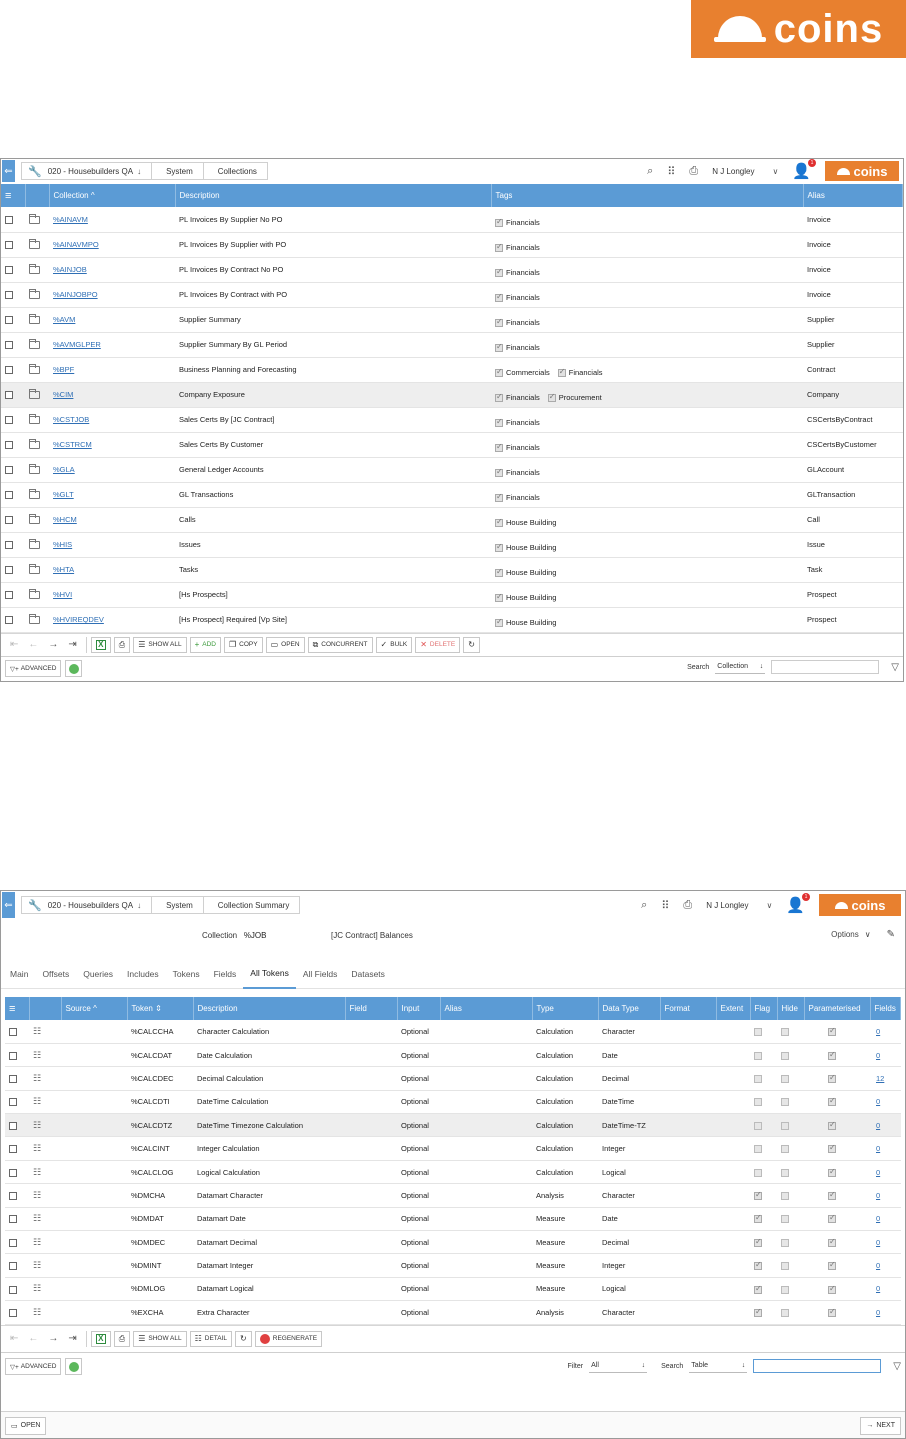 This screenshot has height=1439, width=906. What do you see at coordinates (452, 595) in the screenshot?
I see `table-row: %HVI [Hs Prospects] House Building Prospect` at bounding box center [452, 595].